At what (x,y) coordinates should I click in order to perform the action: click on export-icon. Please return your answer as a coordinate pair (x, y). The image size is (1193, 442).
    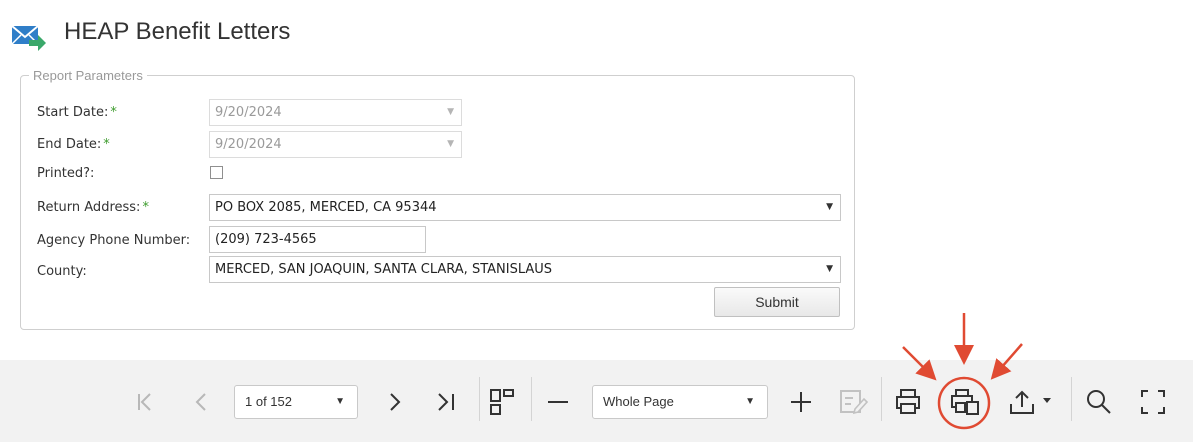
    Looking at the image, I should click on (1022, 402).